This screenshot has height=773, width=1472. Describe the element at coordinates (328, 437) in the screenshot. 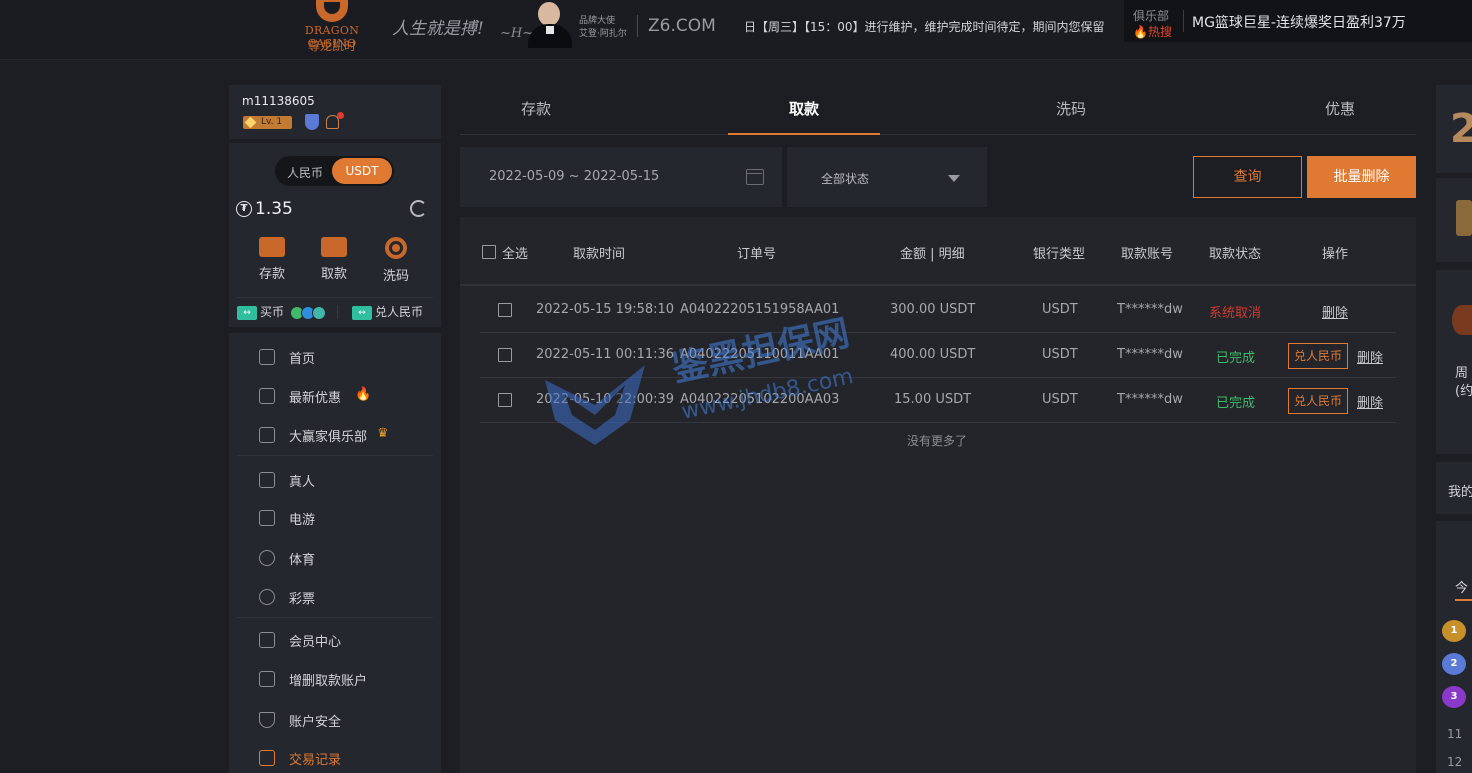

I see `nav-label: 大赢家俱乐部` at that location.